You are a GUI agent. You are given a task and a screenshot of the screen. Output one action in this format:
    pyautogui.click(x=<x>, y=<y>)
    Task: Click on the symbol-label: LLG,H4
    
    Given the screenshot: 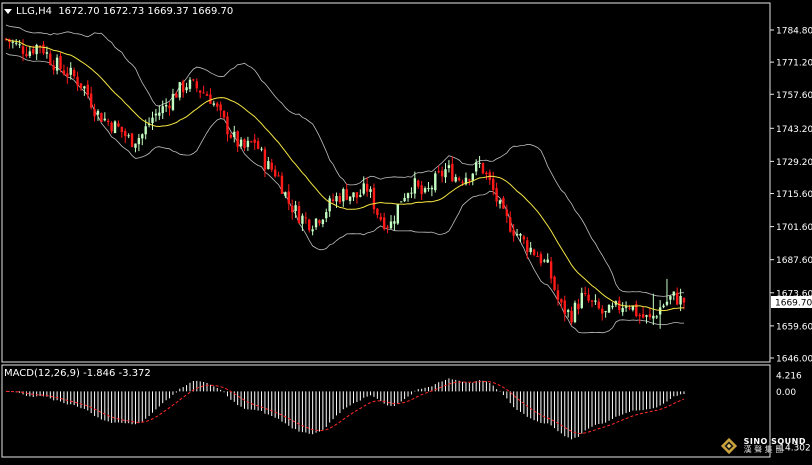 What is the action you would take?
    pyautogui.click(x=34, y=11)
    